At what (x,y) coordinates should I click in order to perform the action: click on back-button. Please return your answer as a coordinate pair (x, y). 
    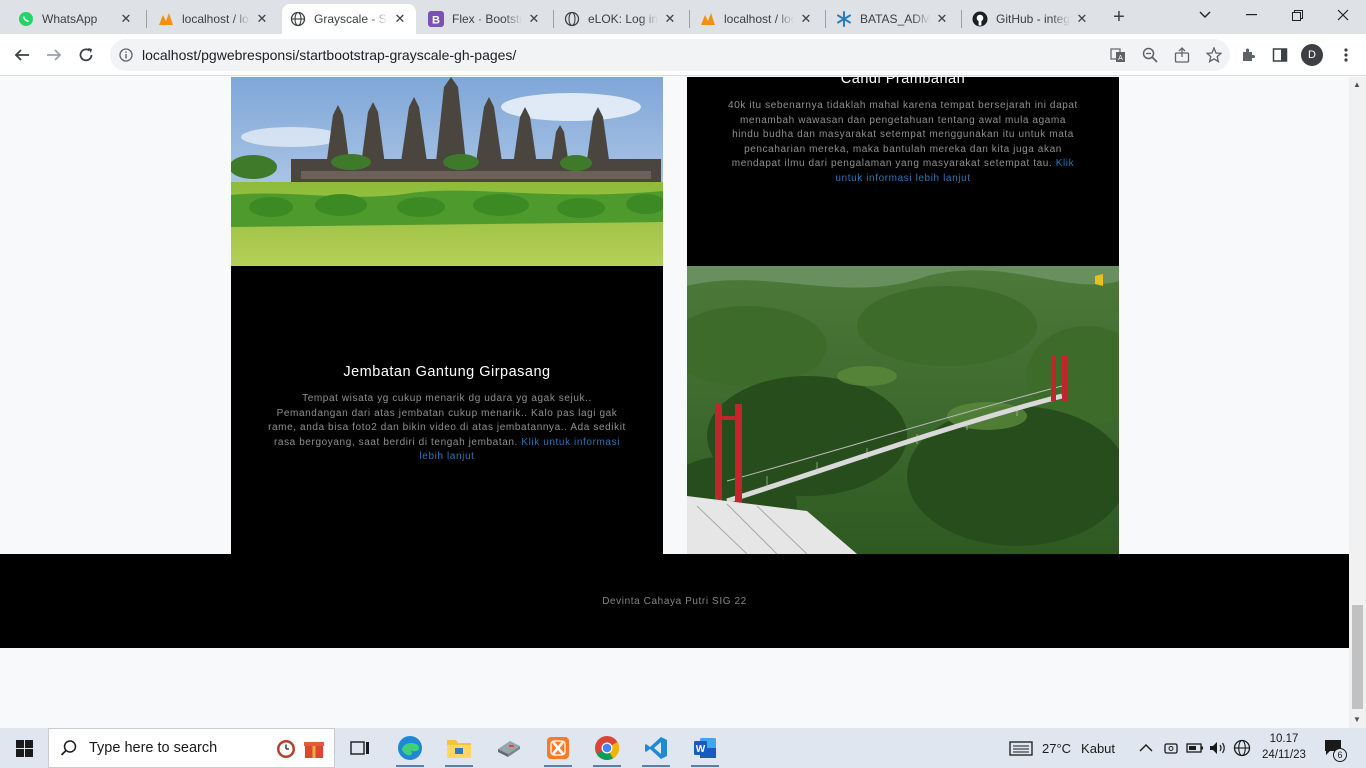
    Looking at the image, I should click on (22, 55).